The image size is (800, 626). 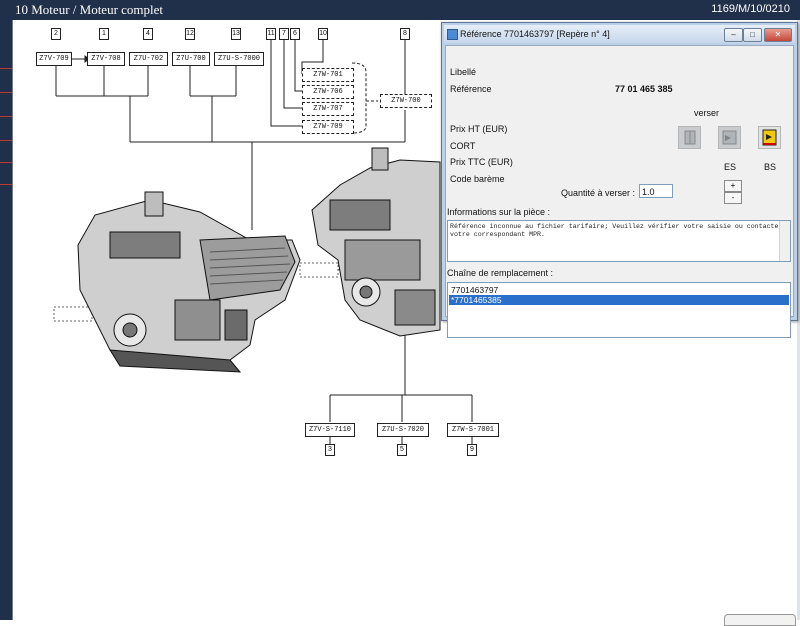 What do you see at coordinates (328, 109) in the screenshot?
I see `part-box: Z7W-707` at bounding box center [328, 109].